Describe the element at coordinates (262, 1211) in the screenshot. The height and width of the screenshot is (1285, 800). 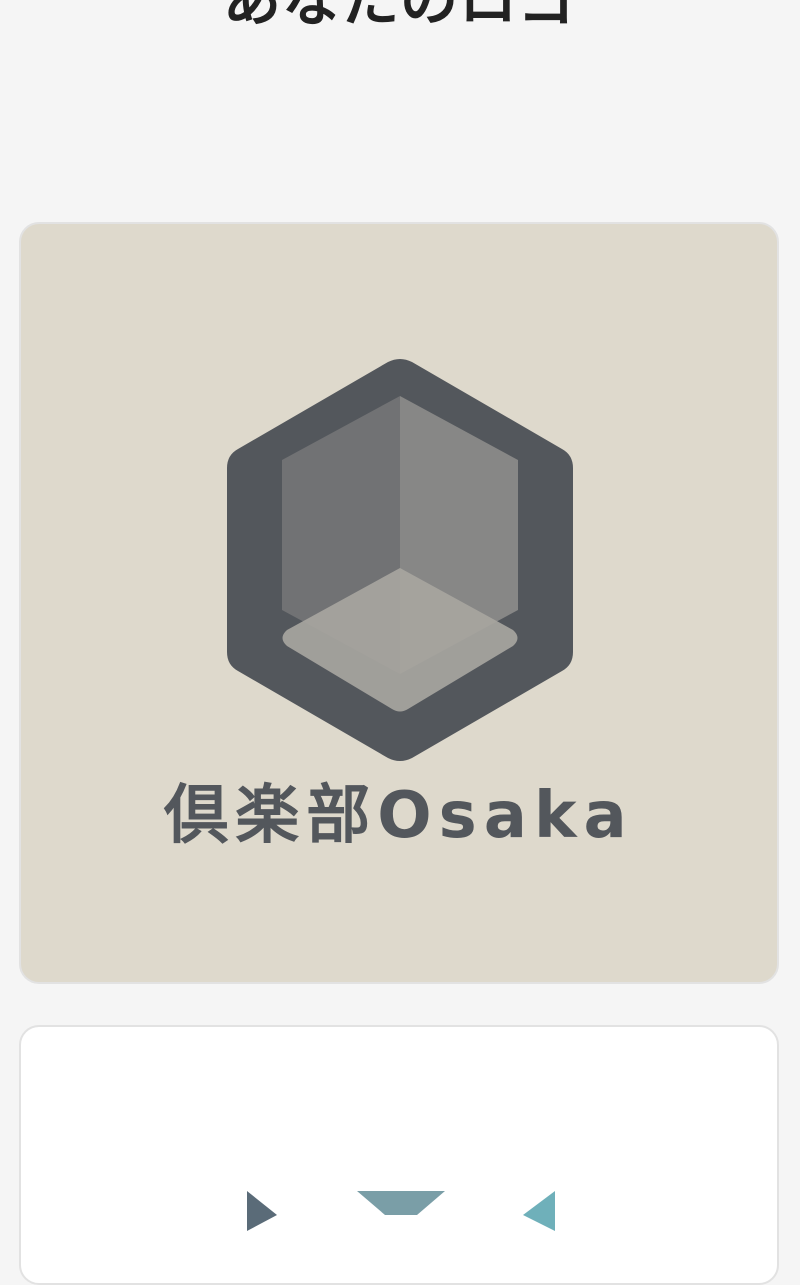
I see `mark-shape-left` at that location.